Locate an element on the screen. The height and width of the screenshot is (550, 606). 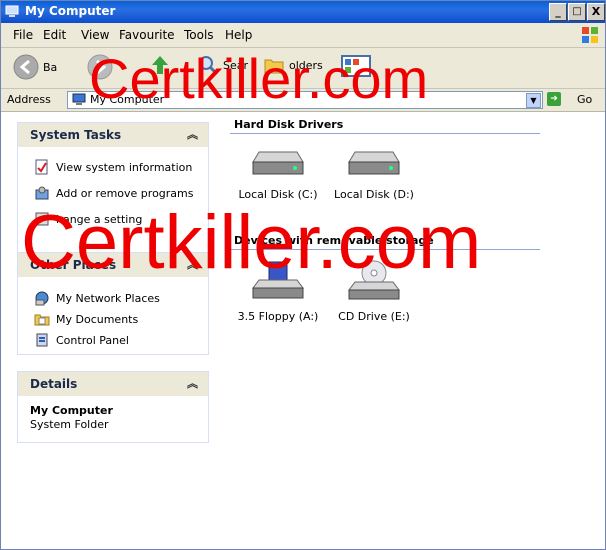
go-button: Go is located at coordinates (584, 99).